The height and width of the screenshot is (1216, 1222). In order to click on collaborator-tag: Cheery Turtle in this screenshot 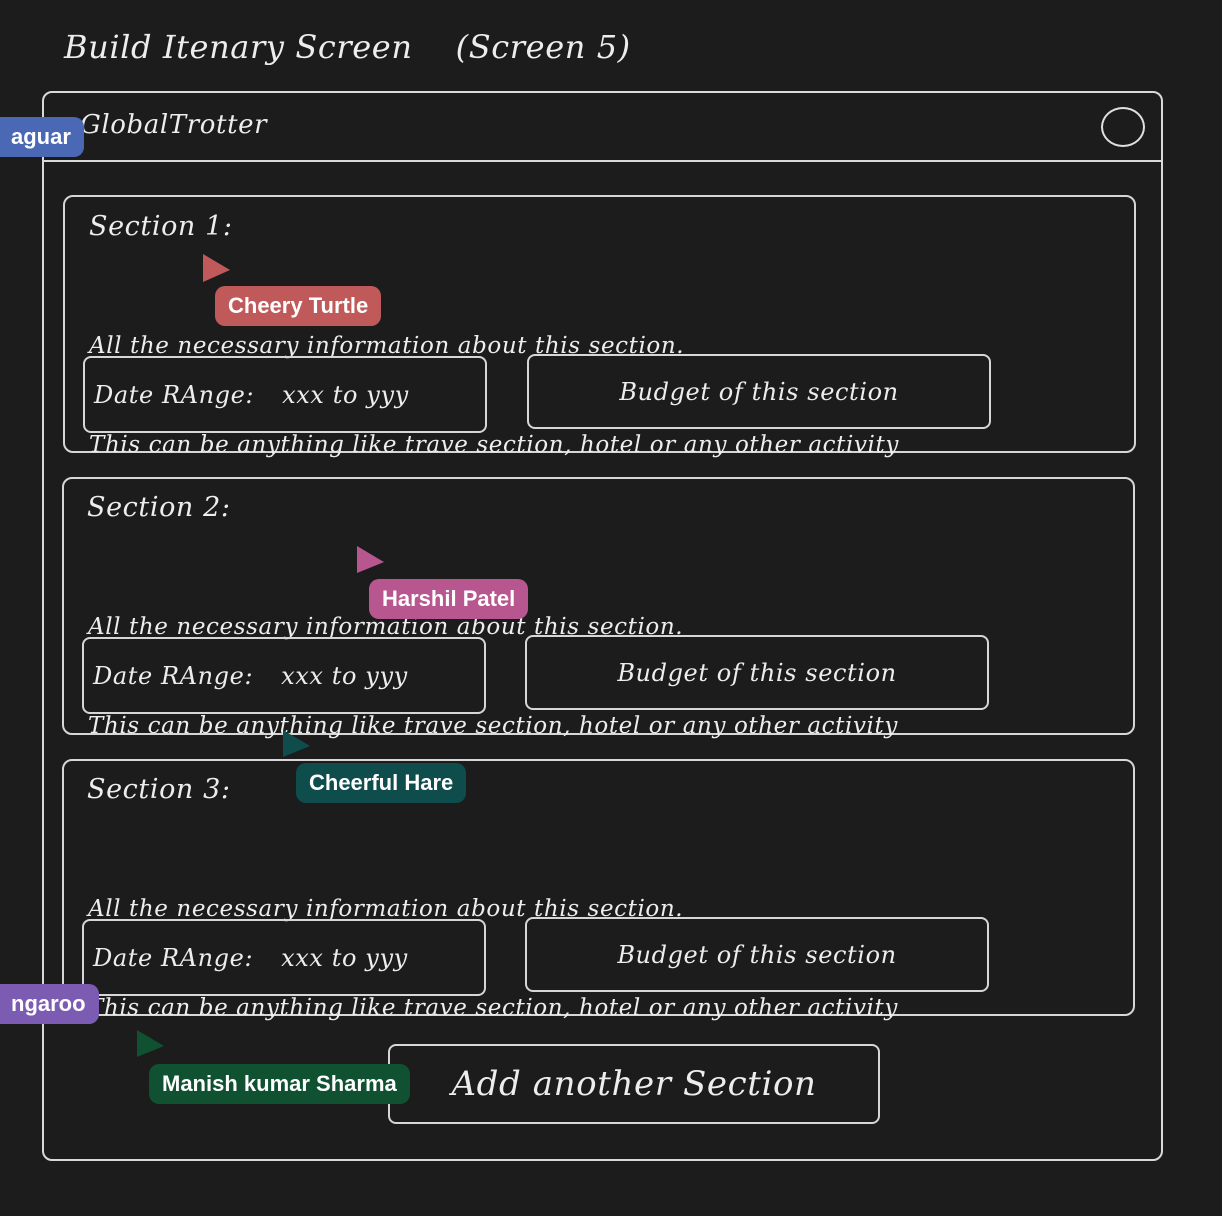, I will do `click(298, 306)`.